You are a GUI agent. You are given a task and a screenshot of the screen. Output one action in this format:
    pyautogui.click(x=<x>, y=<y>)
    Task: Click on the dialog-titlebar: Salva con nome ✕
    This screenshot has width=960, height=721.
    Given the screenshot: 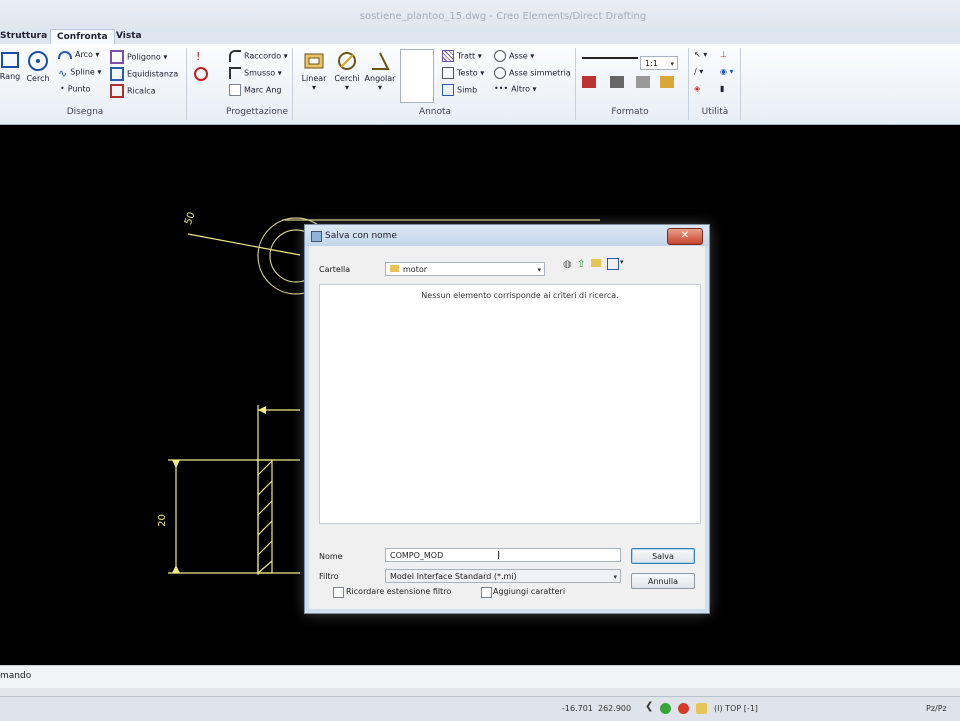 What is the action you would take?
    pyautogui.click(x=507, y=235)
    